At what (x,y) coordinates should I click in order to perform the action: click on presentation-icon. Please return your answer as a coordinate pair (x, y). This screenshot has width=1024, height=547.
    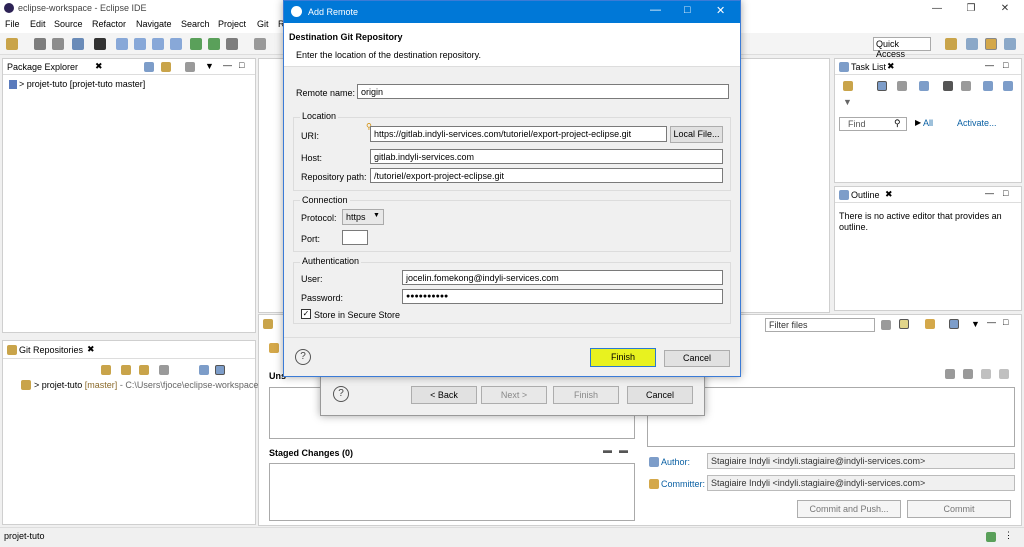
    Looking at the image, I should click on (954, 324).